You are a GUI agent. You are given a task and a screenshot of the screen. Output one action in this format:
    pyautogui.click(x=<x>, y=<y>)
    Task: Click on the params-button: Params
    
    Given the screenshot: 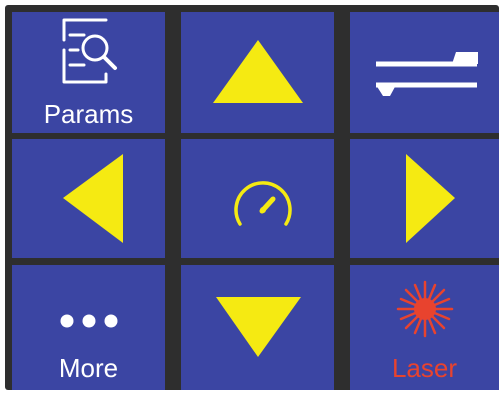 What is the action you would take?
    pyautogui.click(x=88, y=72)
    